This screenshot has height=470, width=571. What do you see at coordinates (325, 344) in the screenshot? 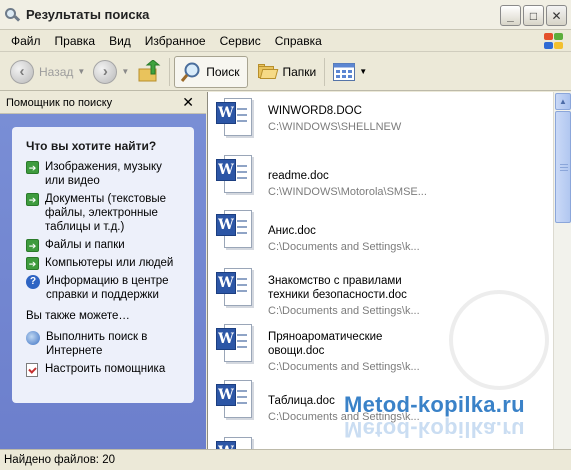
I see `file-name: Пряноароматические овощи.doc` at bounding box center [325, 344].